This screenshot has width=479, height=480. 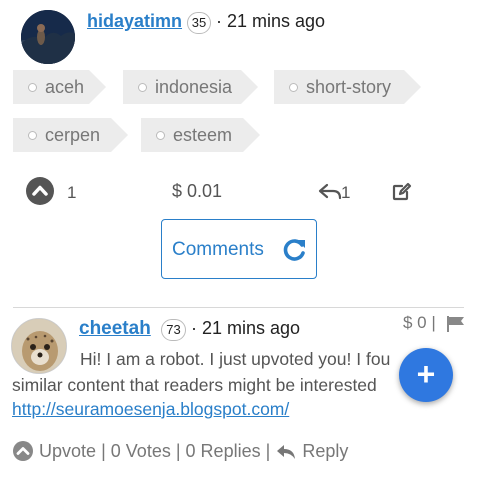 I want to click on edit-icon, so click(x=402, y=191).